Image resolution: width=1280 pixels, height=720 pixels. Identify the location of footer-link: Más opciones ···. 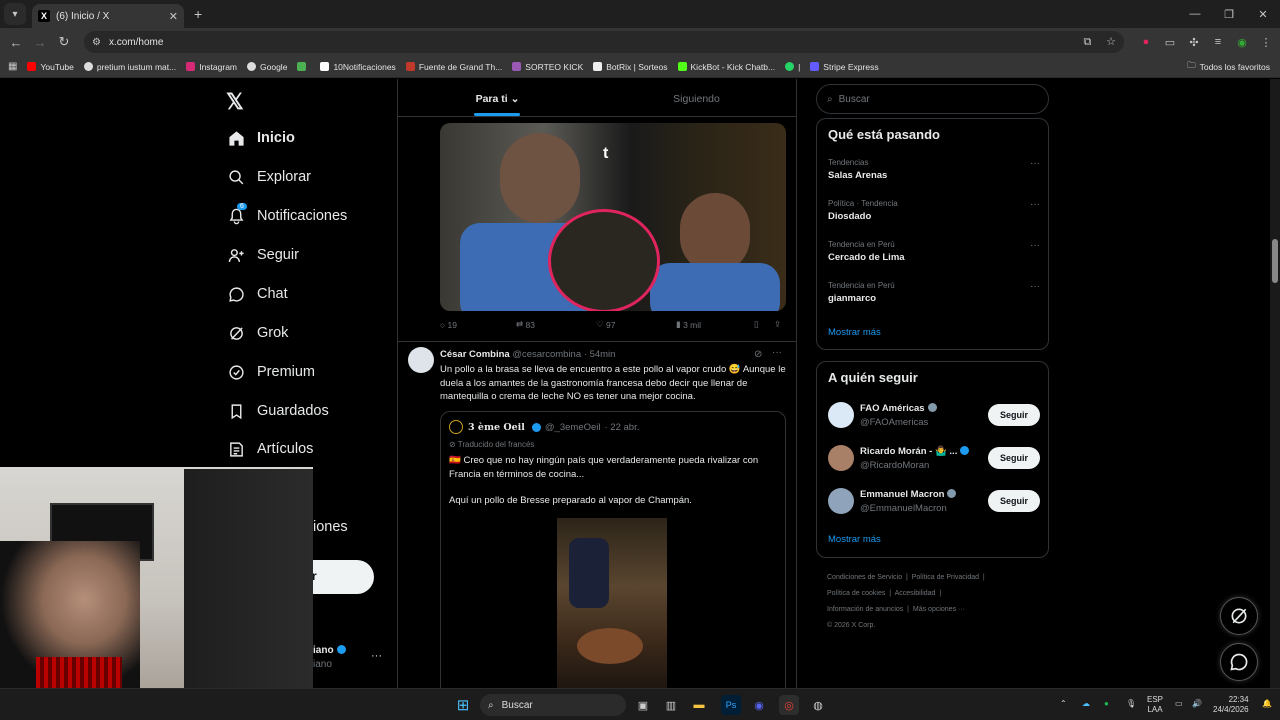
(939, 609).